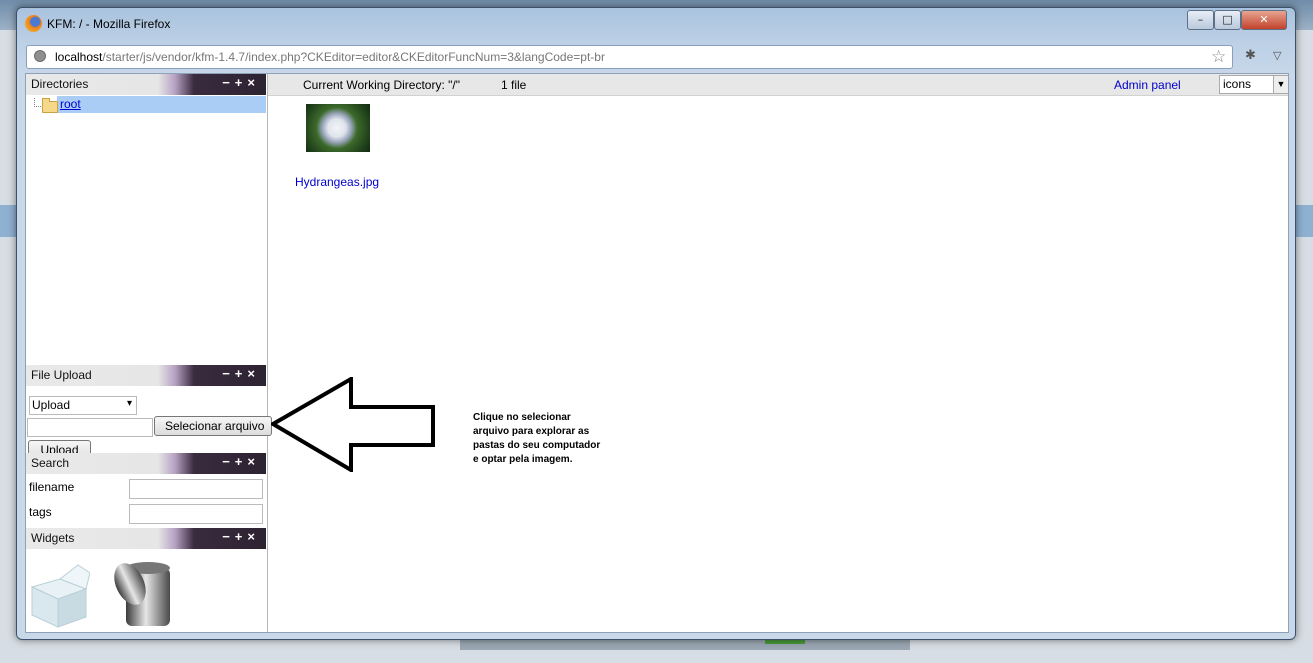  I want to click on upload-mode-select: Upload ▾, so click(83, 405).